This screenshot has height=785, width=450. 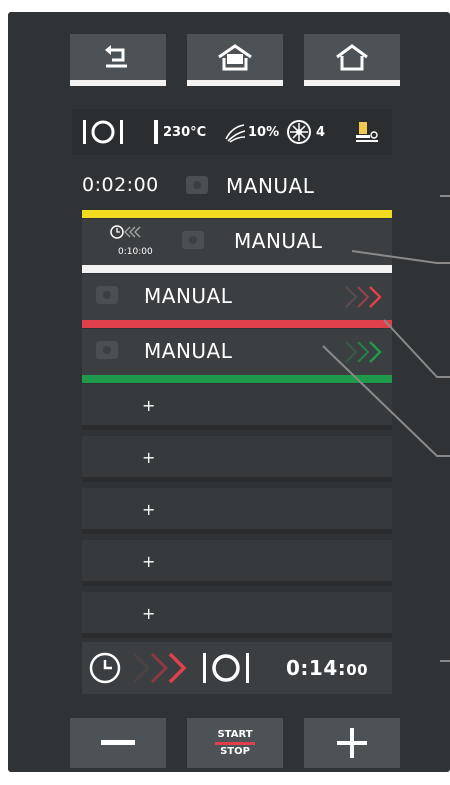 I want to click on callout-lines, so click(x=386, y=353).